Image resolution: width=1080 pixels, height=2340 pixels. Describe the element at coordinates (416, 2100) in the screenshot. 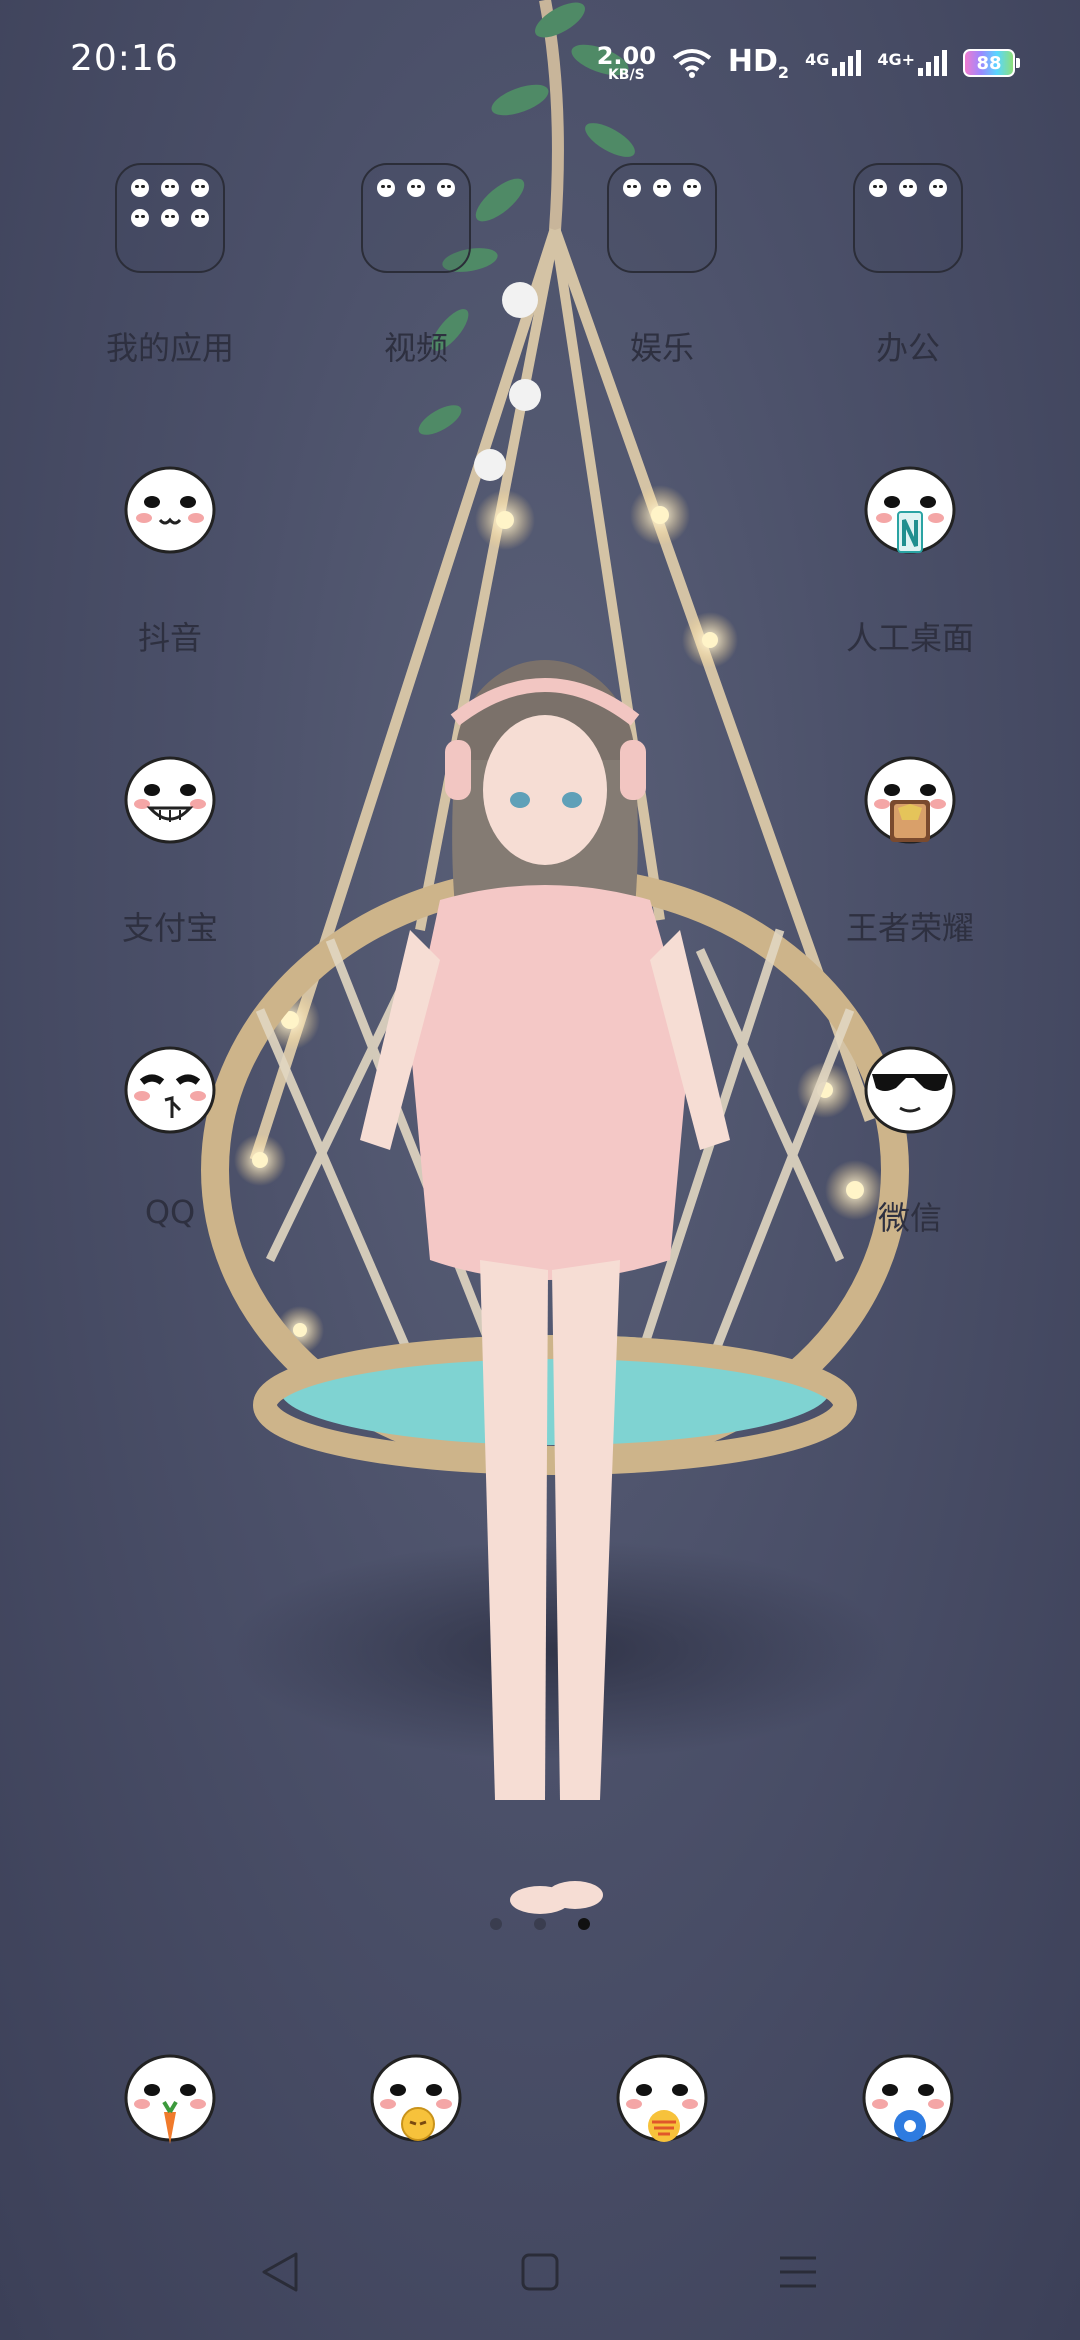

I see `dock-app-emoji-icon` at that location.